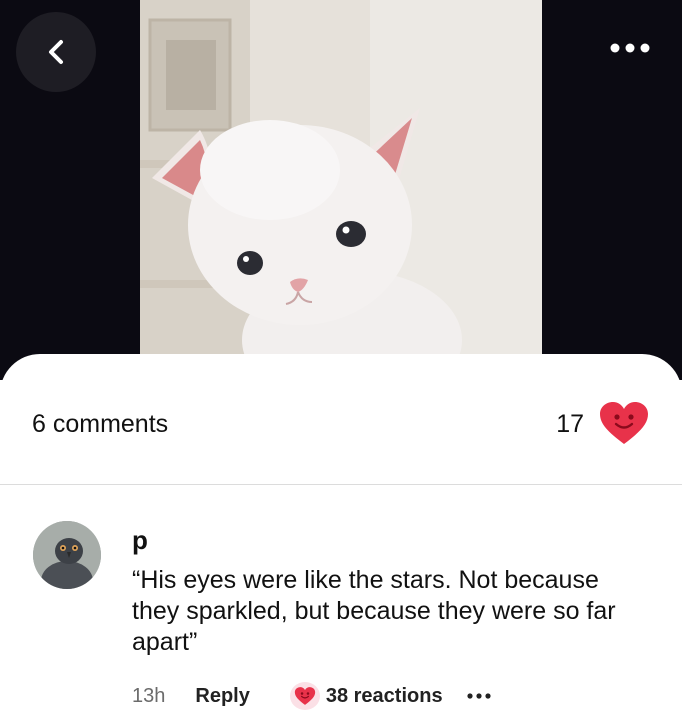 This screenshot has height=727, width=682. I want to click on comment-more-button, so click(479, 696).